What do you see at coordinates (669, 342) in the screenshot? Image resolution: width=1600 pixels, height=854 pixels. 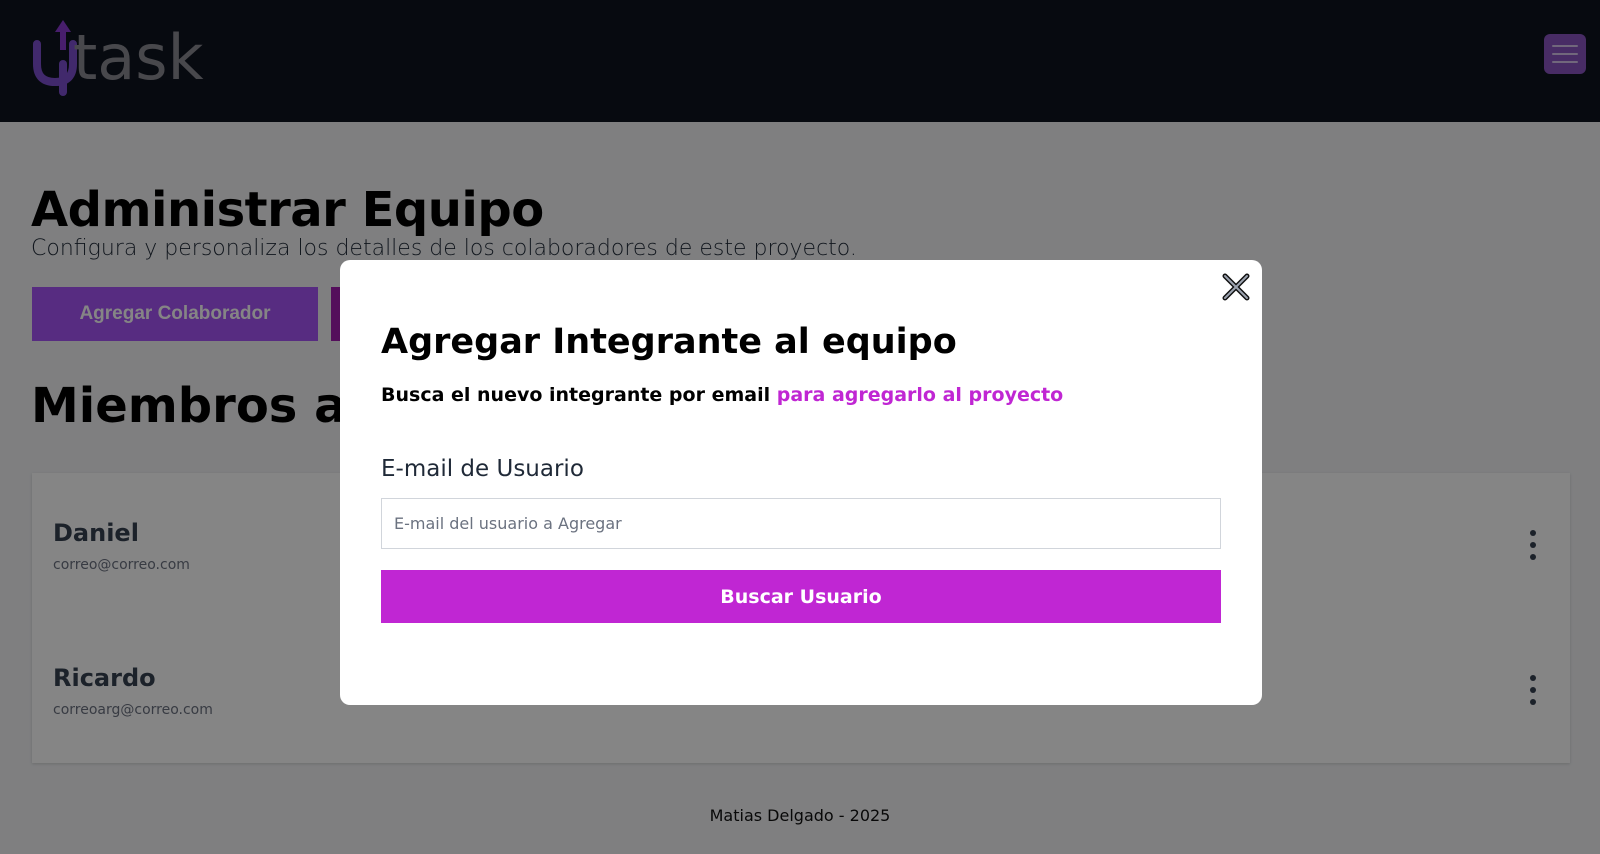 I see `modal-title: Agregar Integrante al equipo` at bounding box center [669, 342].